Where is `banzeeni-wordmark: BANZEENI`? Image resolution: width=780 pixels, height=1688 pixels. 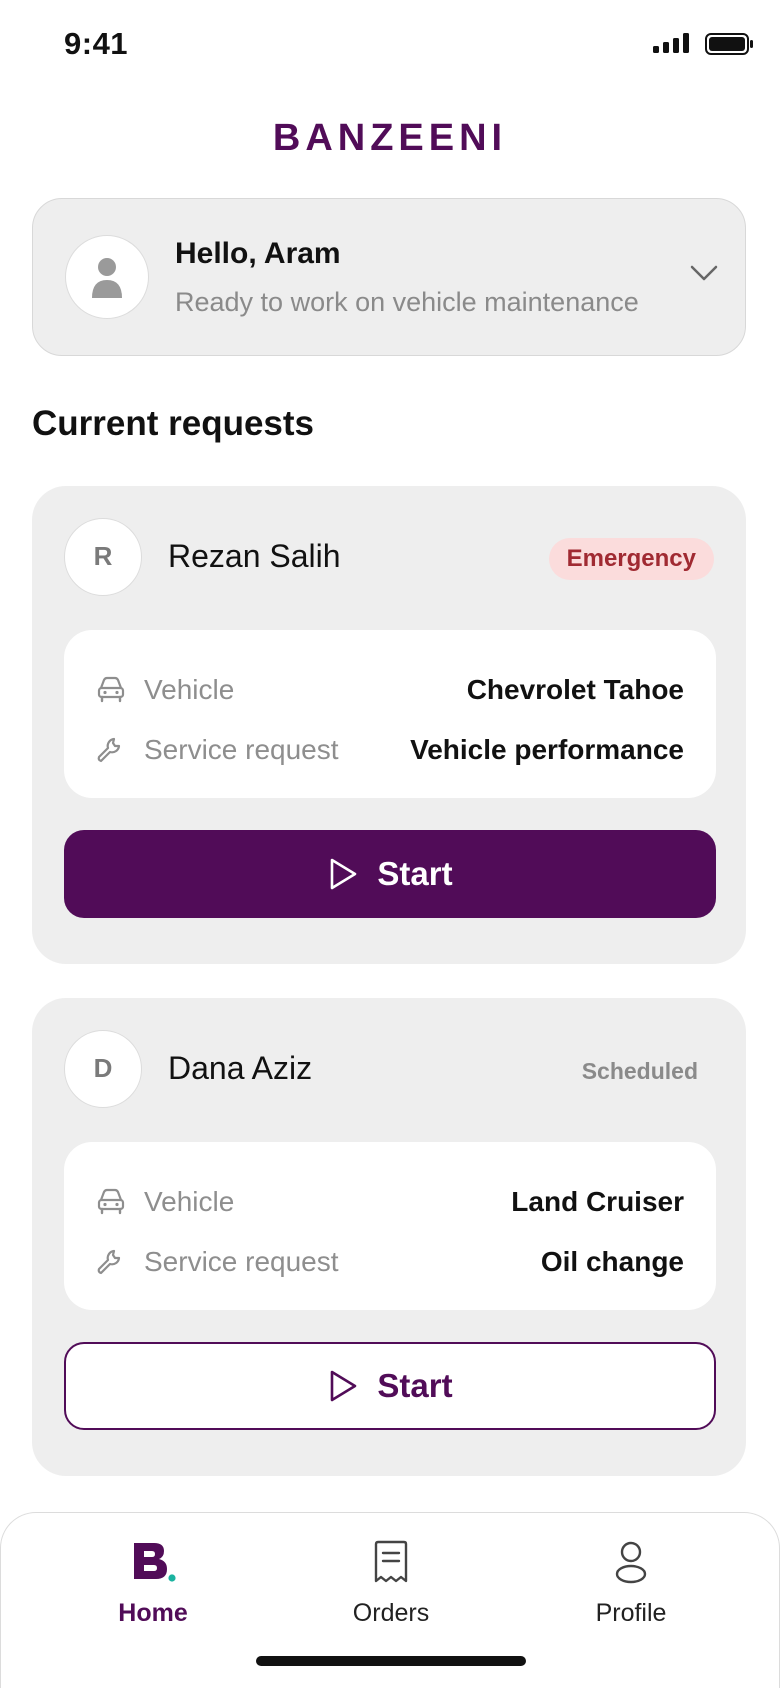
banzeeni-wordmark: BANZEENI is located at coordinates (390, 138).